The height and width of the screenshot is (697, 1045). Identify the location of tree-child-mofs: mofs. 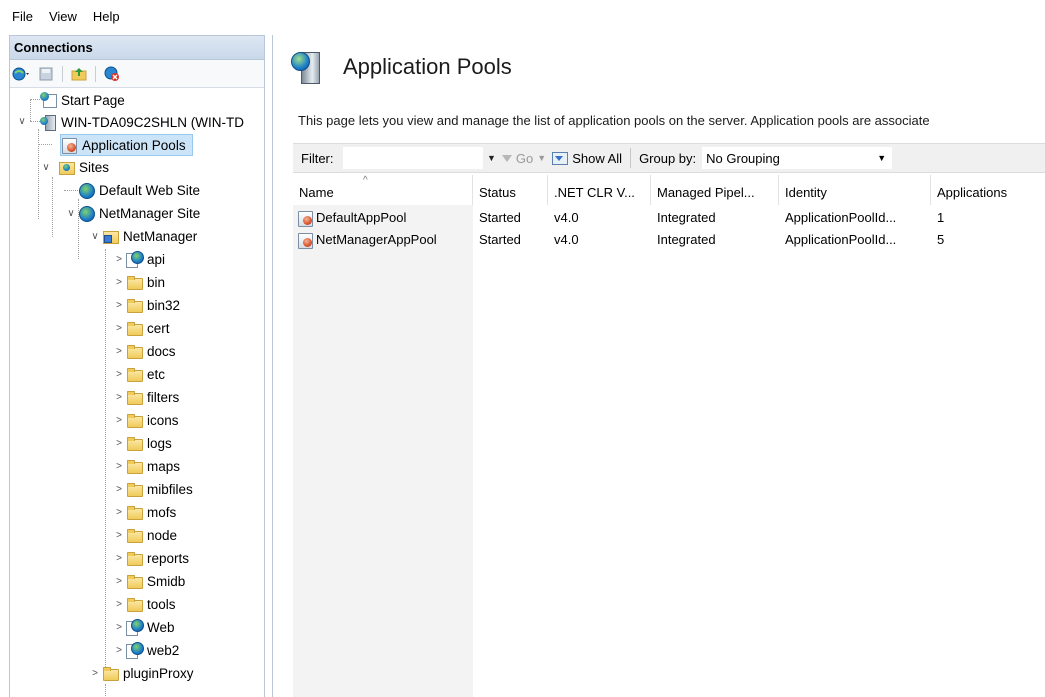
(151, 512).